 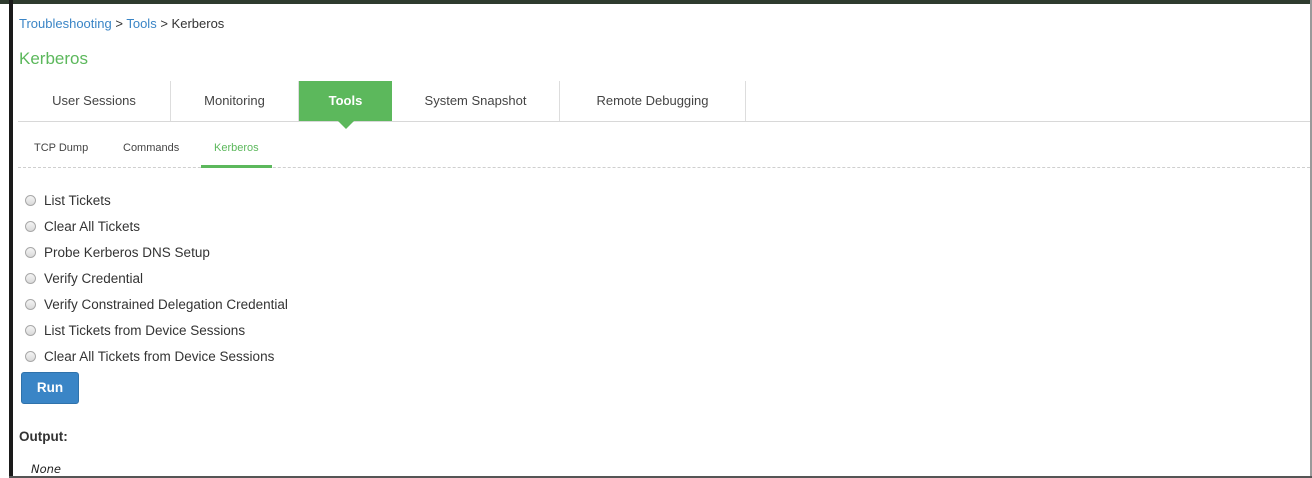 What do you see at coordinates (236, 148) in the screenshot?
I see `subtab-label: Kerberos` at bounding box center [236, 148].